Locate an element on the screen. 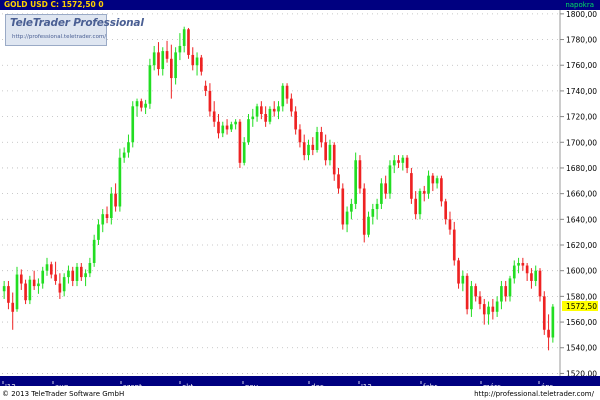 The height and width of the screenshot is (400, 600). y-tick-label: 1540,00 is located at coordinates (581, 348).